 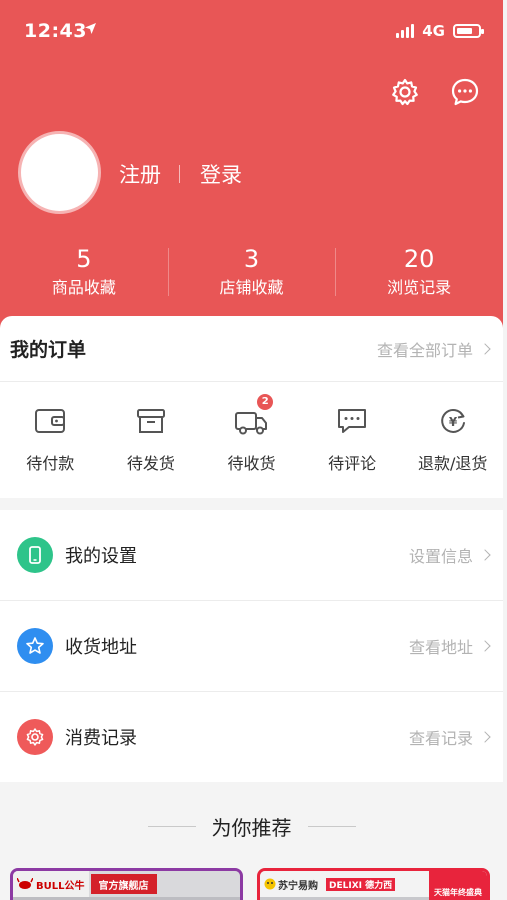 What do you see at coordinates (221, 174) in the screenshot?
I see `login-link: 登录` at bounding box center [221, 174].